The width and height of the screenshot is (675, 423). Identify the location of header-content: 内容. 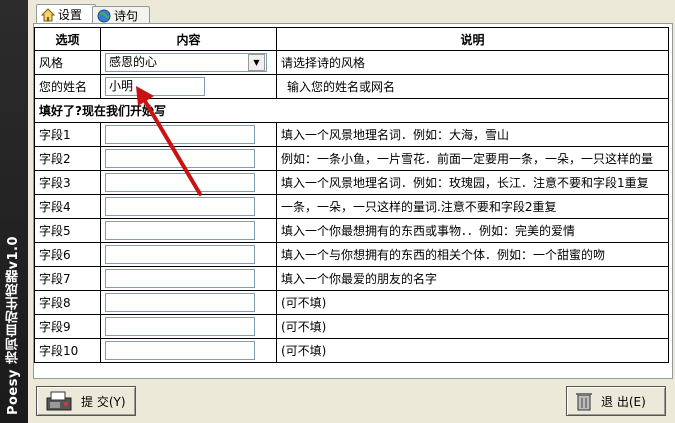
(188, 39).